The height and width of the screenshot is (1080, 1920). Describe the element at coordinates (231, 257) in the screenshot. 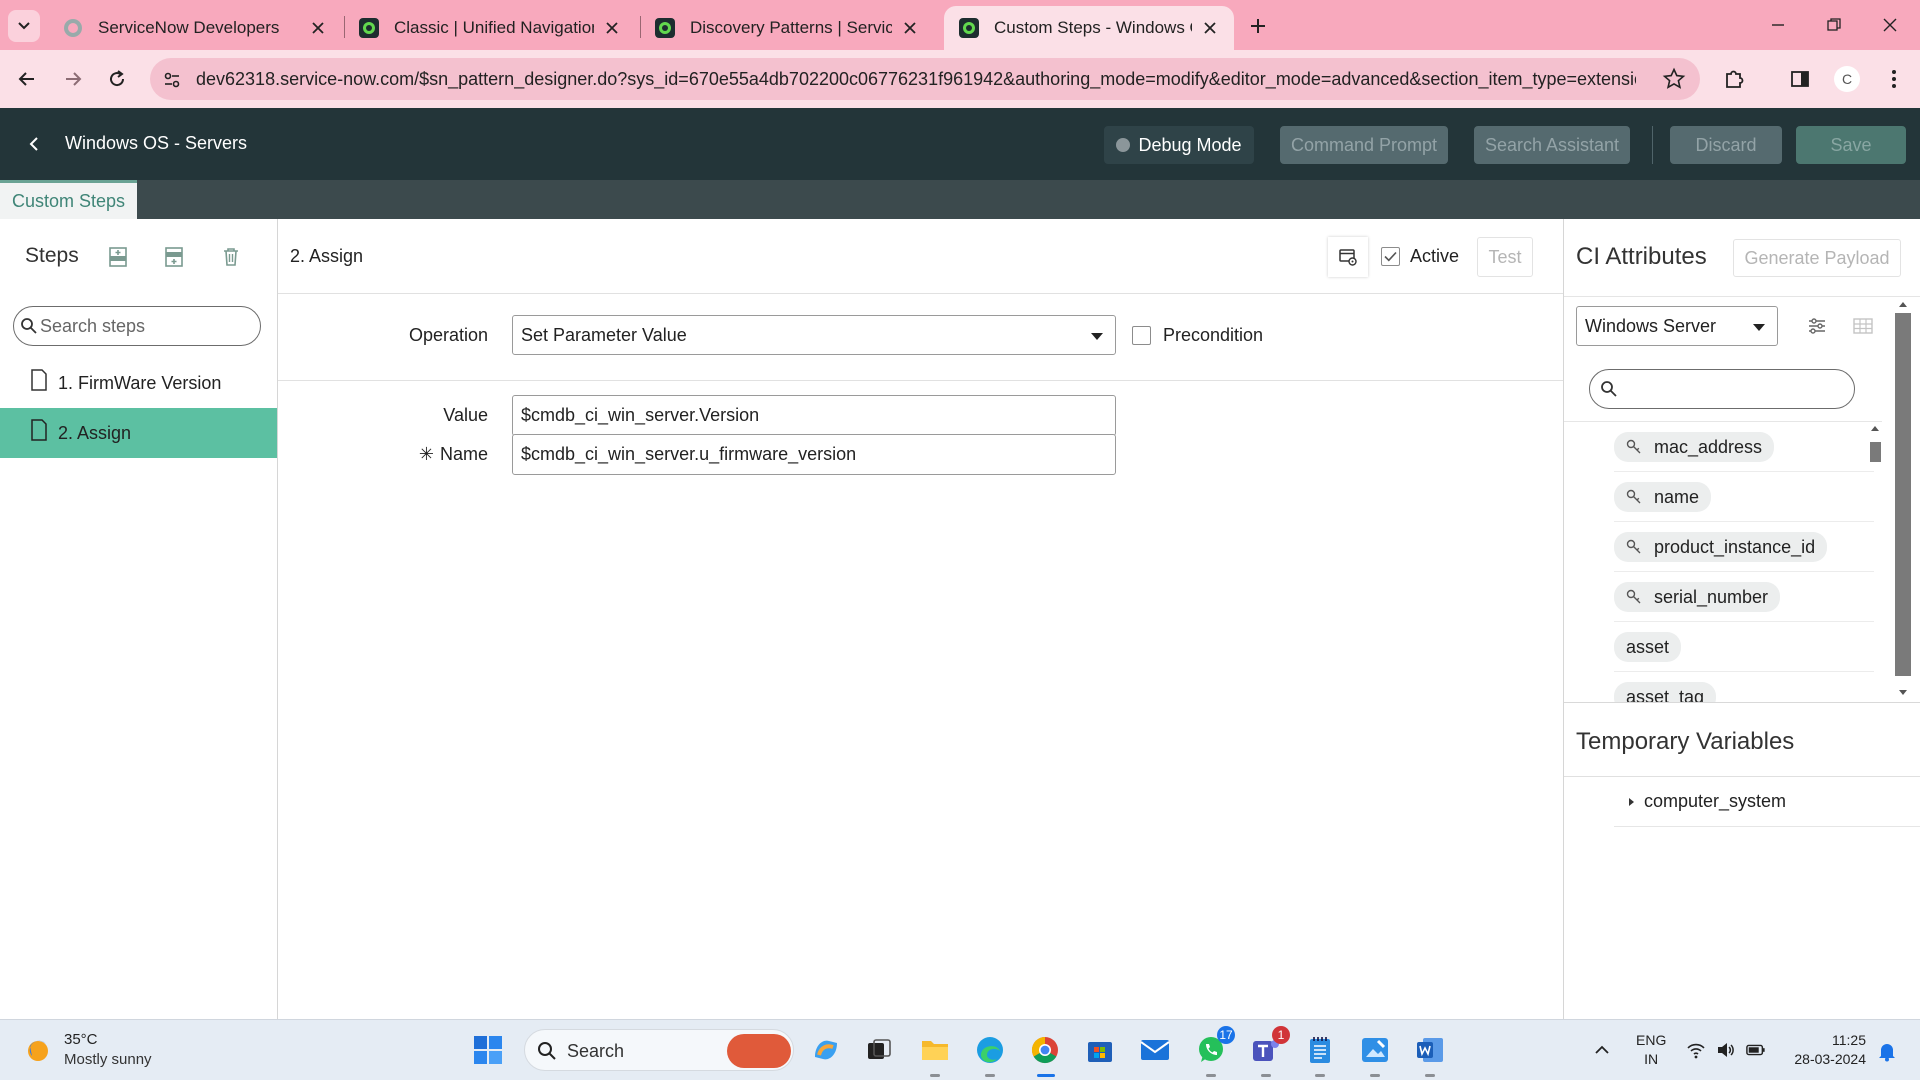

I see `trash-icon` at that location.